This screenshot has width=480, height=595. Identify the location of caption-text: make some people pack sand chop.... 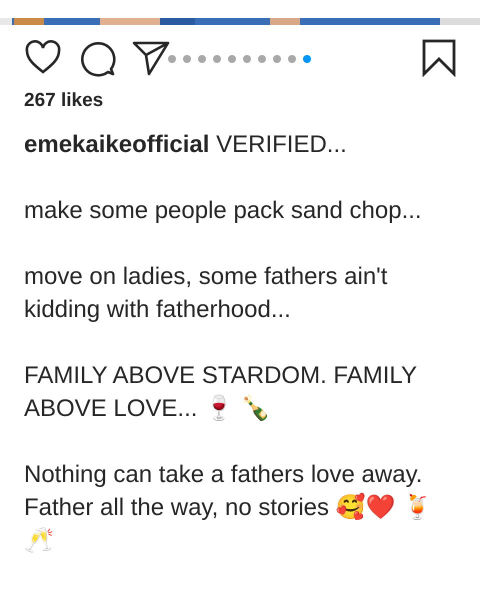
(223, 211).